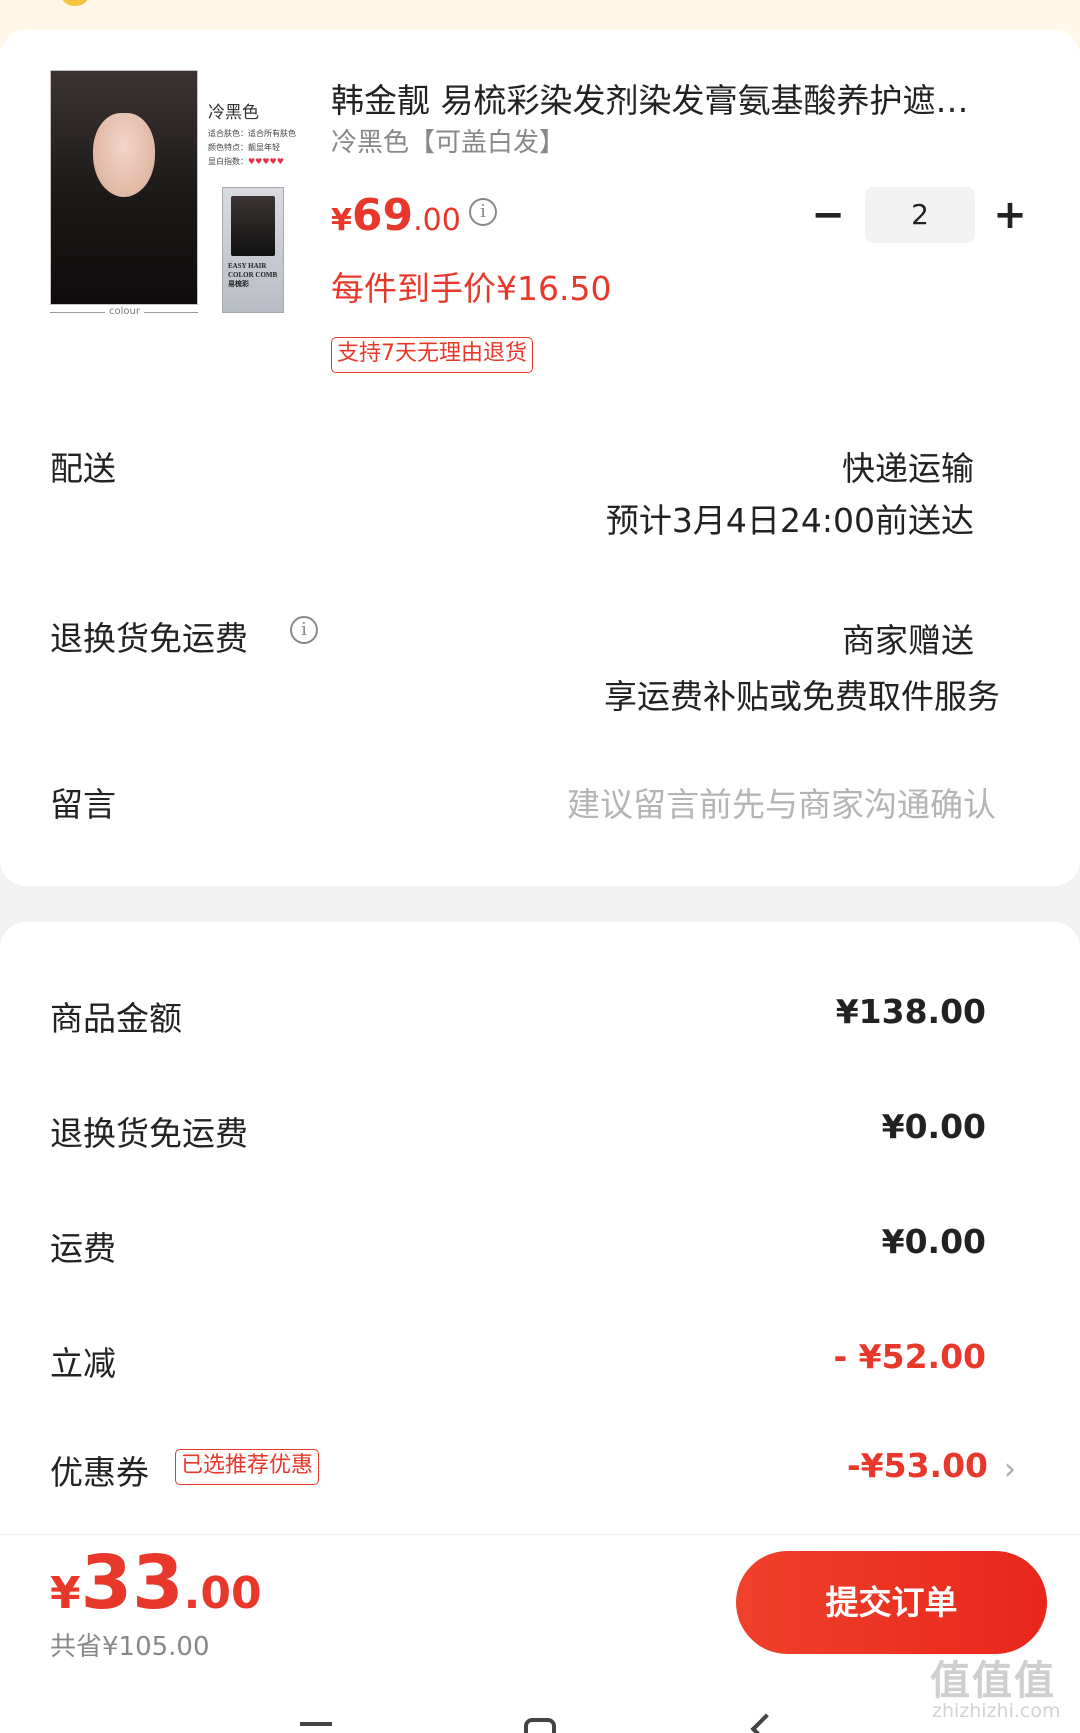 This screenshot has height=1733, width=1080. Describe the element at coordinates (540, 1725) in the screenshot. I see `home-icon` at that location.